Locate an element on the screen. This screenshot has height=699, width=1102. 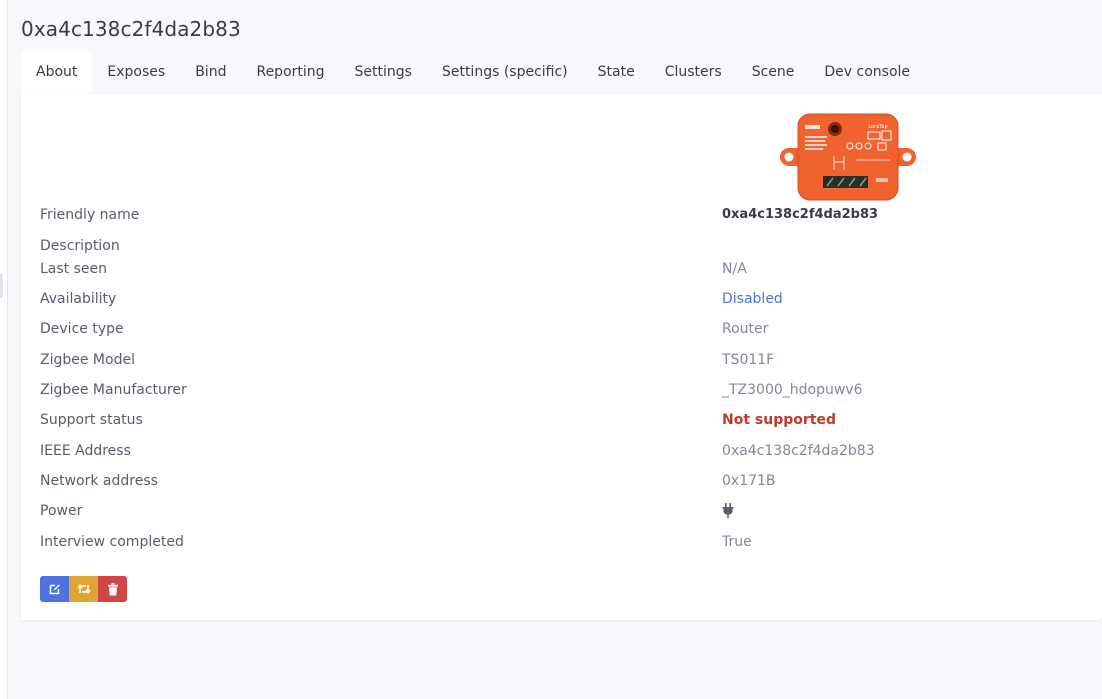
device-type-label: Device type is located at coordinates (82, 329).